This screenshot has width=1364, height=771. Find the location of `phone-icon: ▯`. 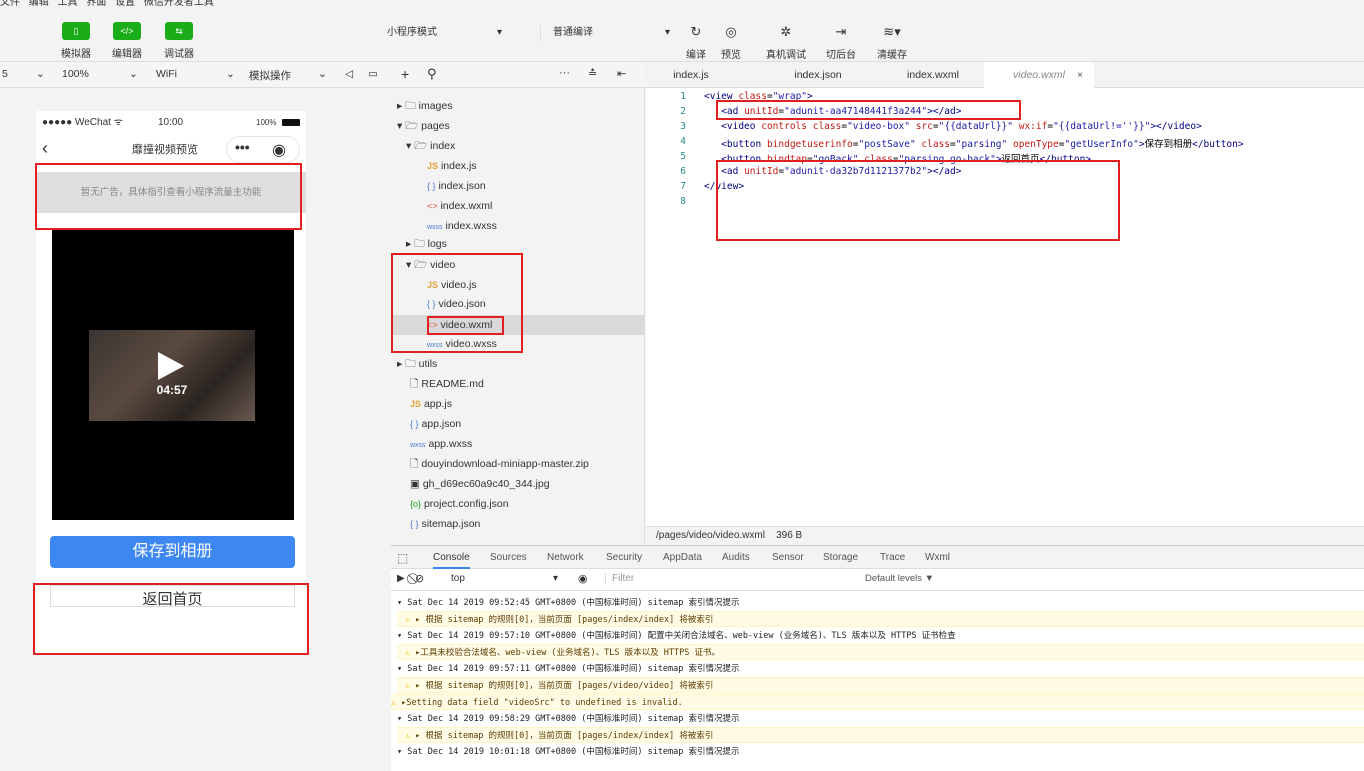

phone-icon: ▯ is located at coordinates (76, 31).